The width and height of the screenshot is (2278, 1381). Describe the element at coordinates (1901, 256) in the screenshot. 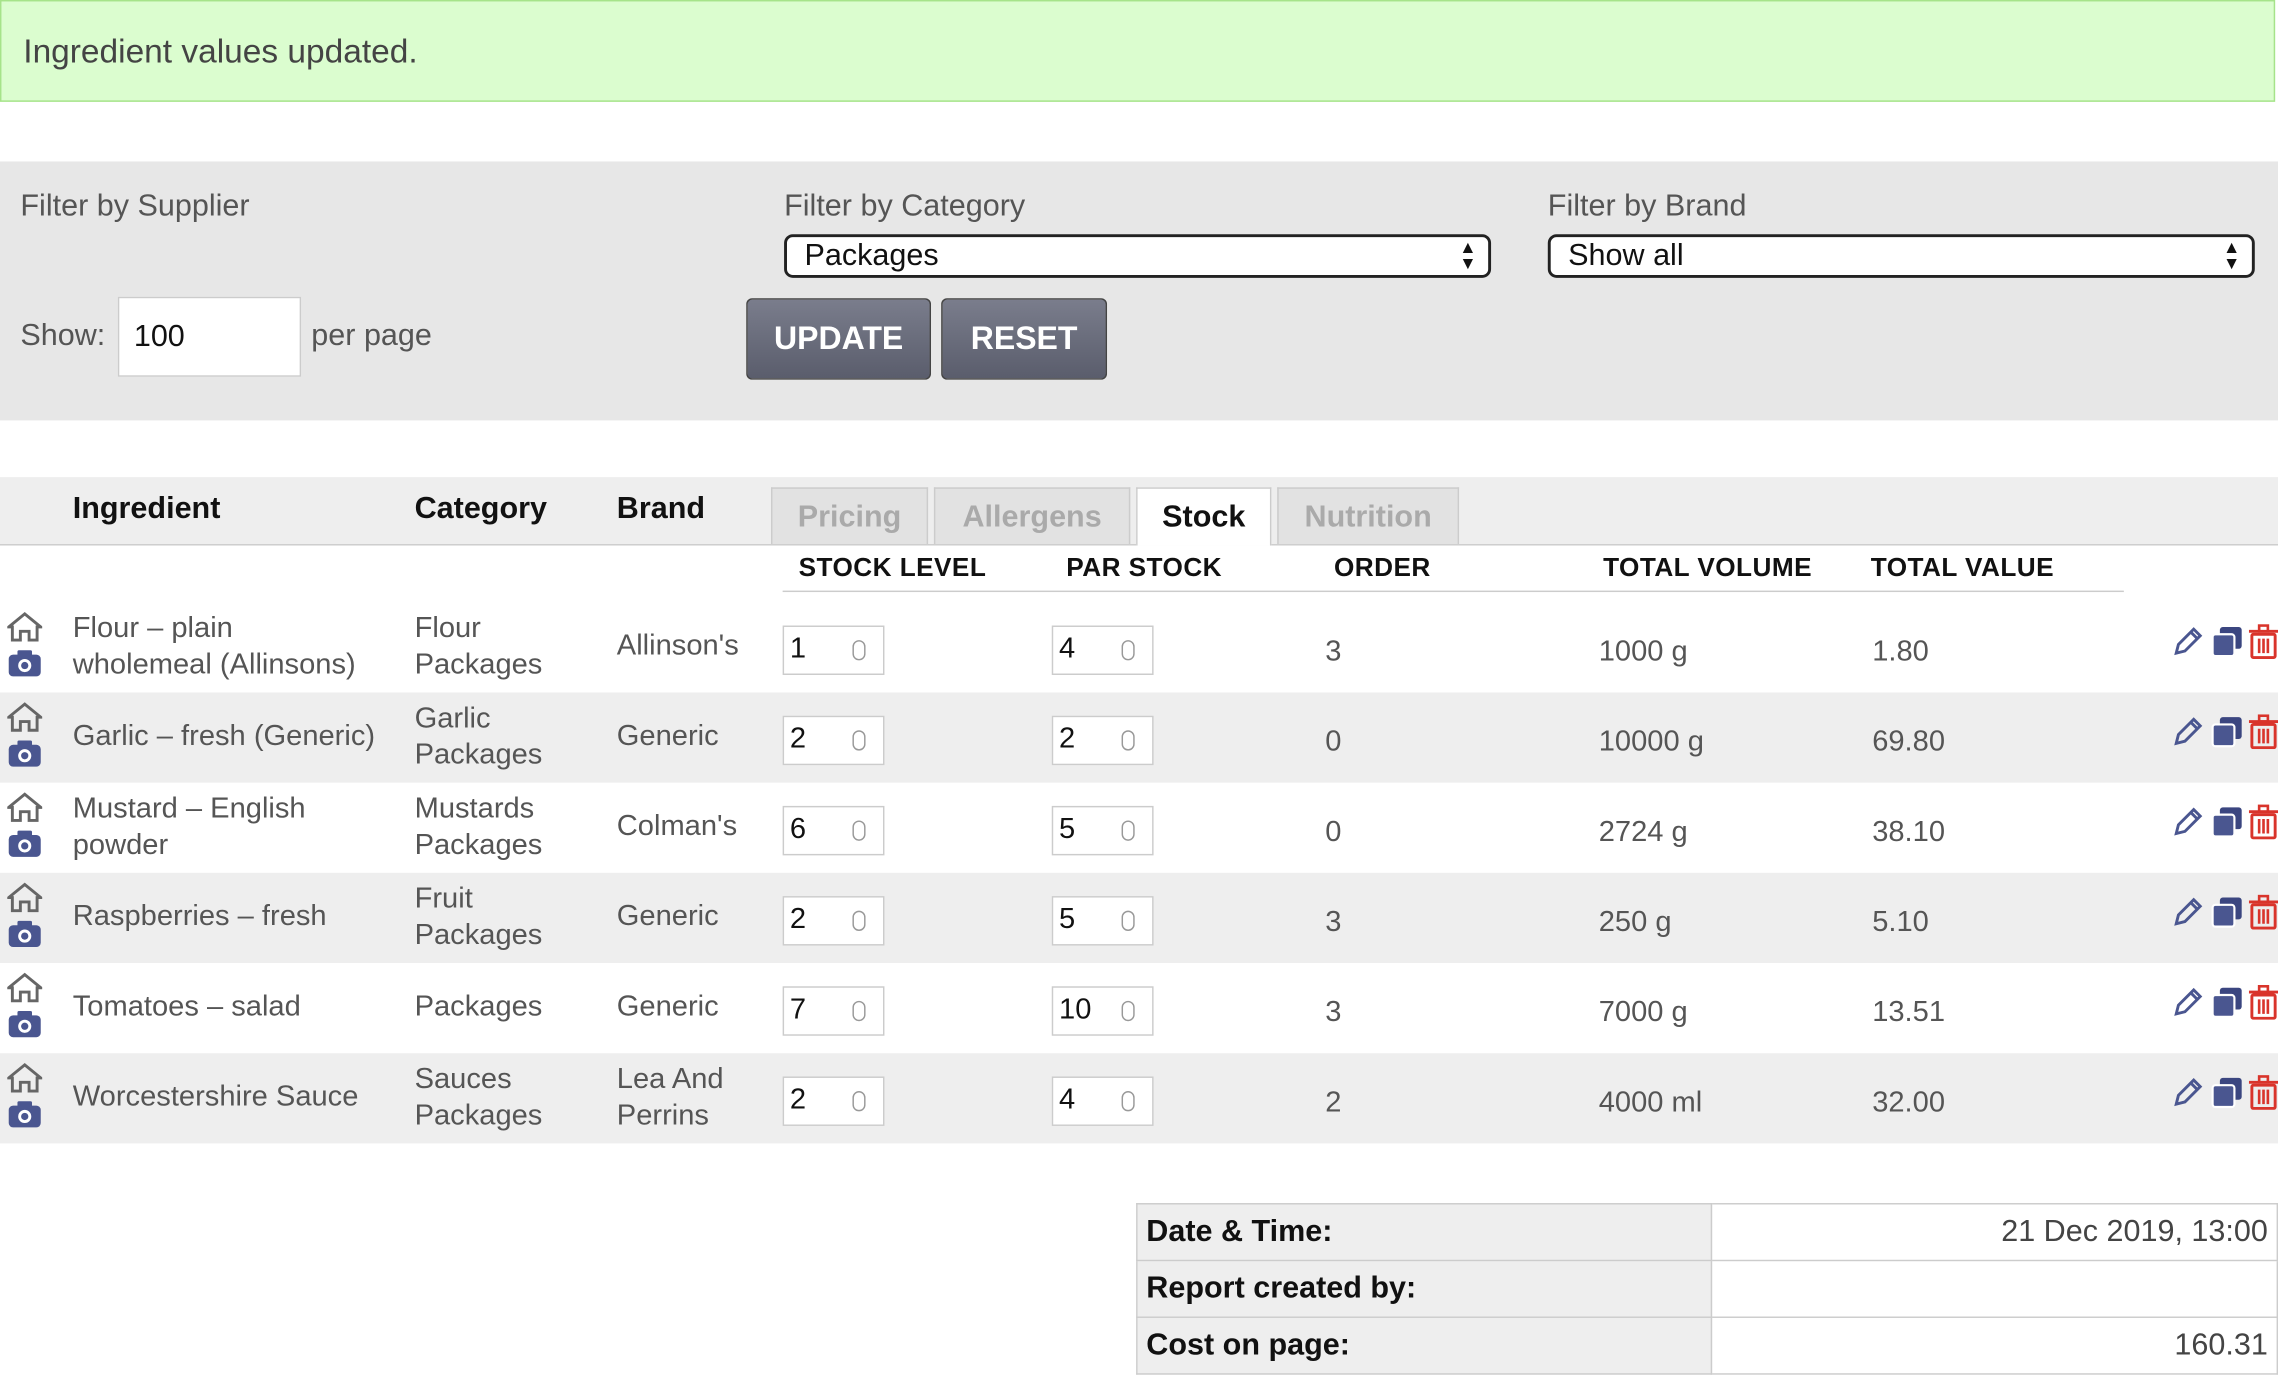

I see `brand-select: Show all ▲ ▼` at that location.